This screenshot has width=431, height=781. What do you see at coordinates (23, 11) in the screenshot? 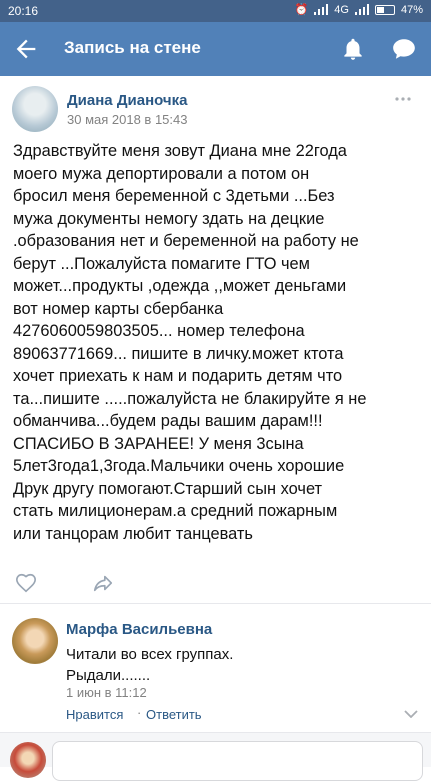
I see `status-time: 20:16` at bounding box center [23, 11].